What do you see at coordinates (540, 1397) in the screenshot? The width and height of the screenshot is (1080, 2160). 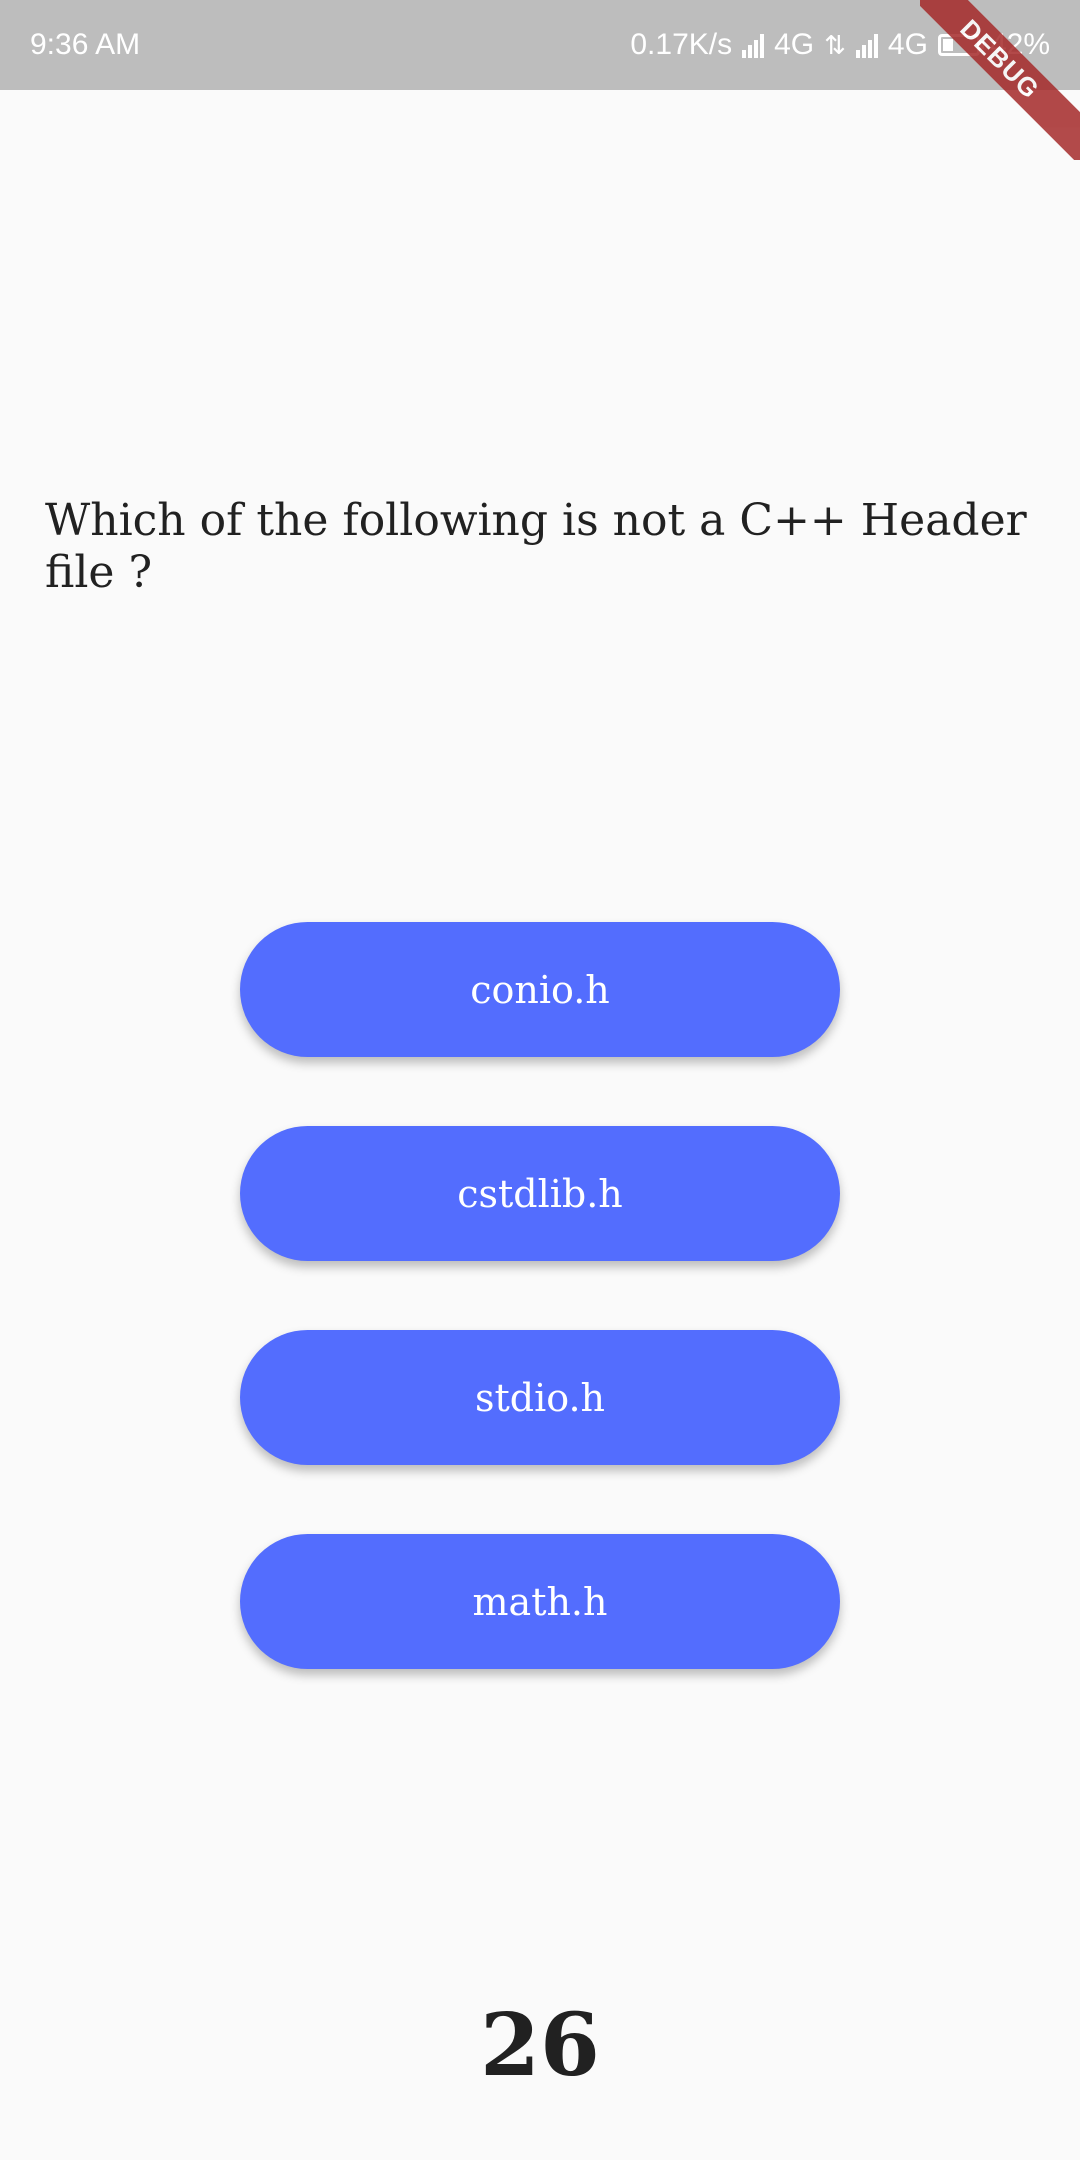 I see `answer-button-3: stdio.h` at bounding box center [540, 1397].